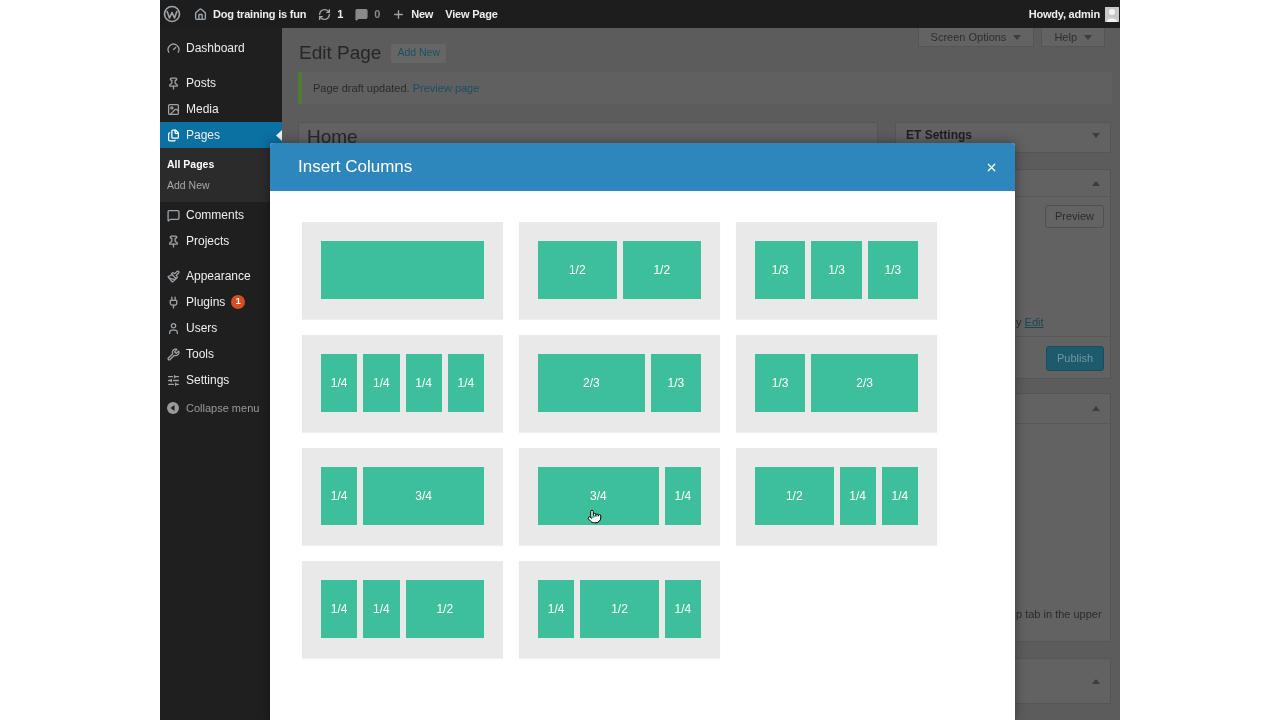 The image size is (1280, 720). Describe the element at coordinates (173, 276) in the screenshot. I see `paintbrush-icon` at that location.